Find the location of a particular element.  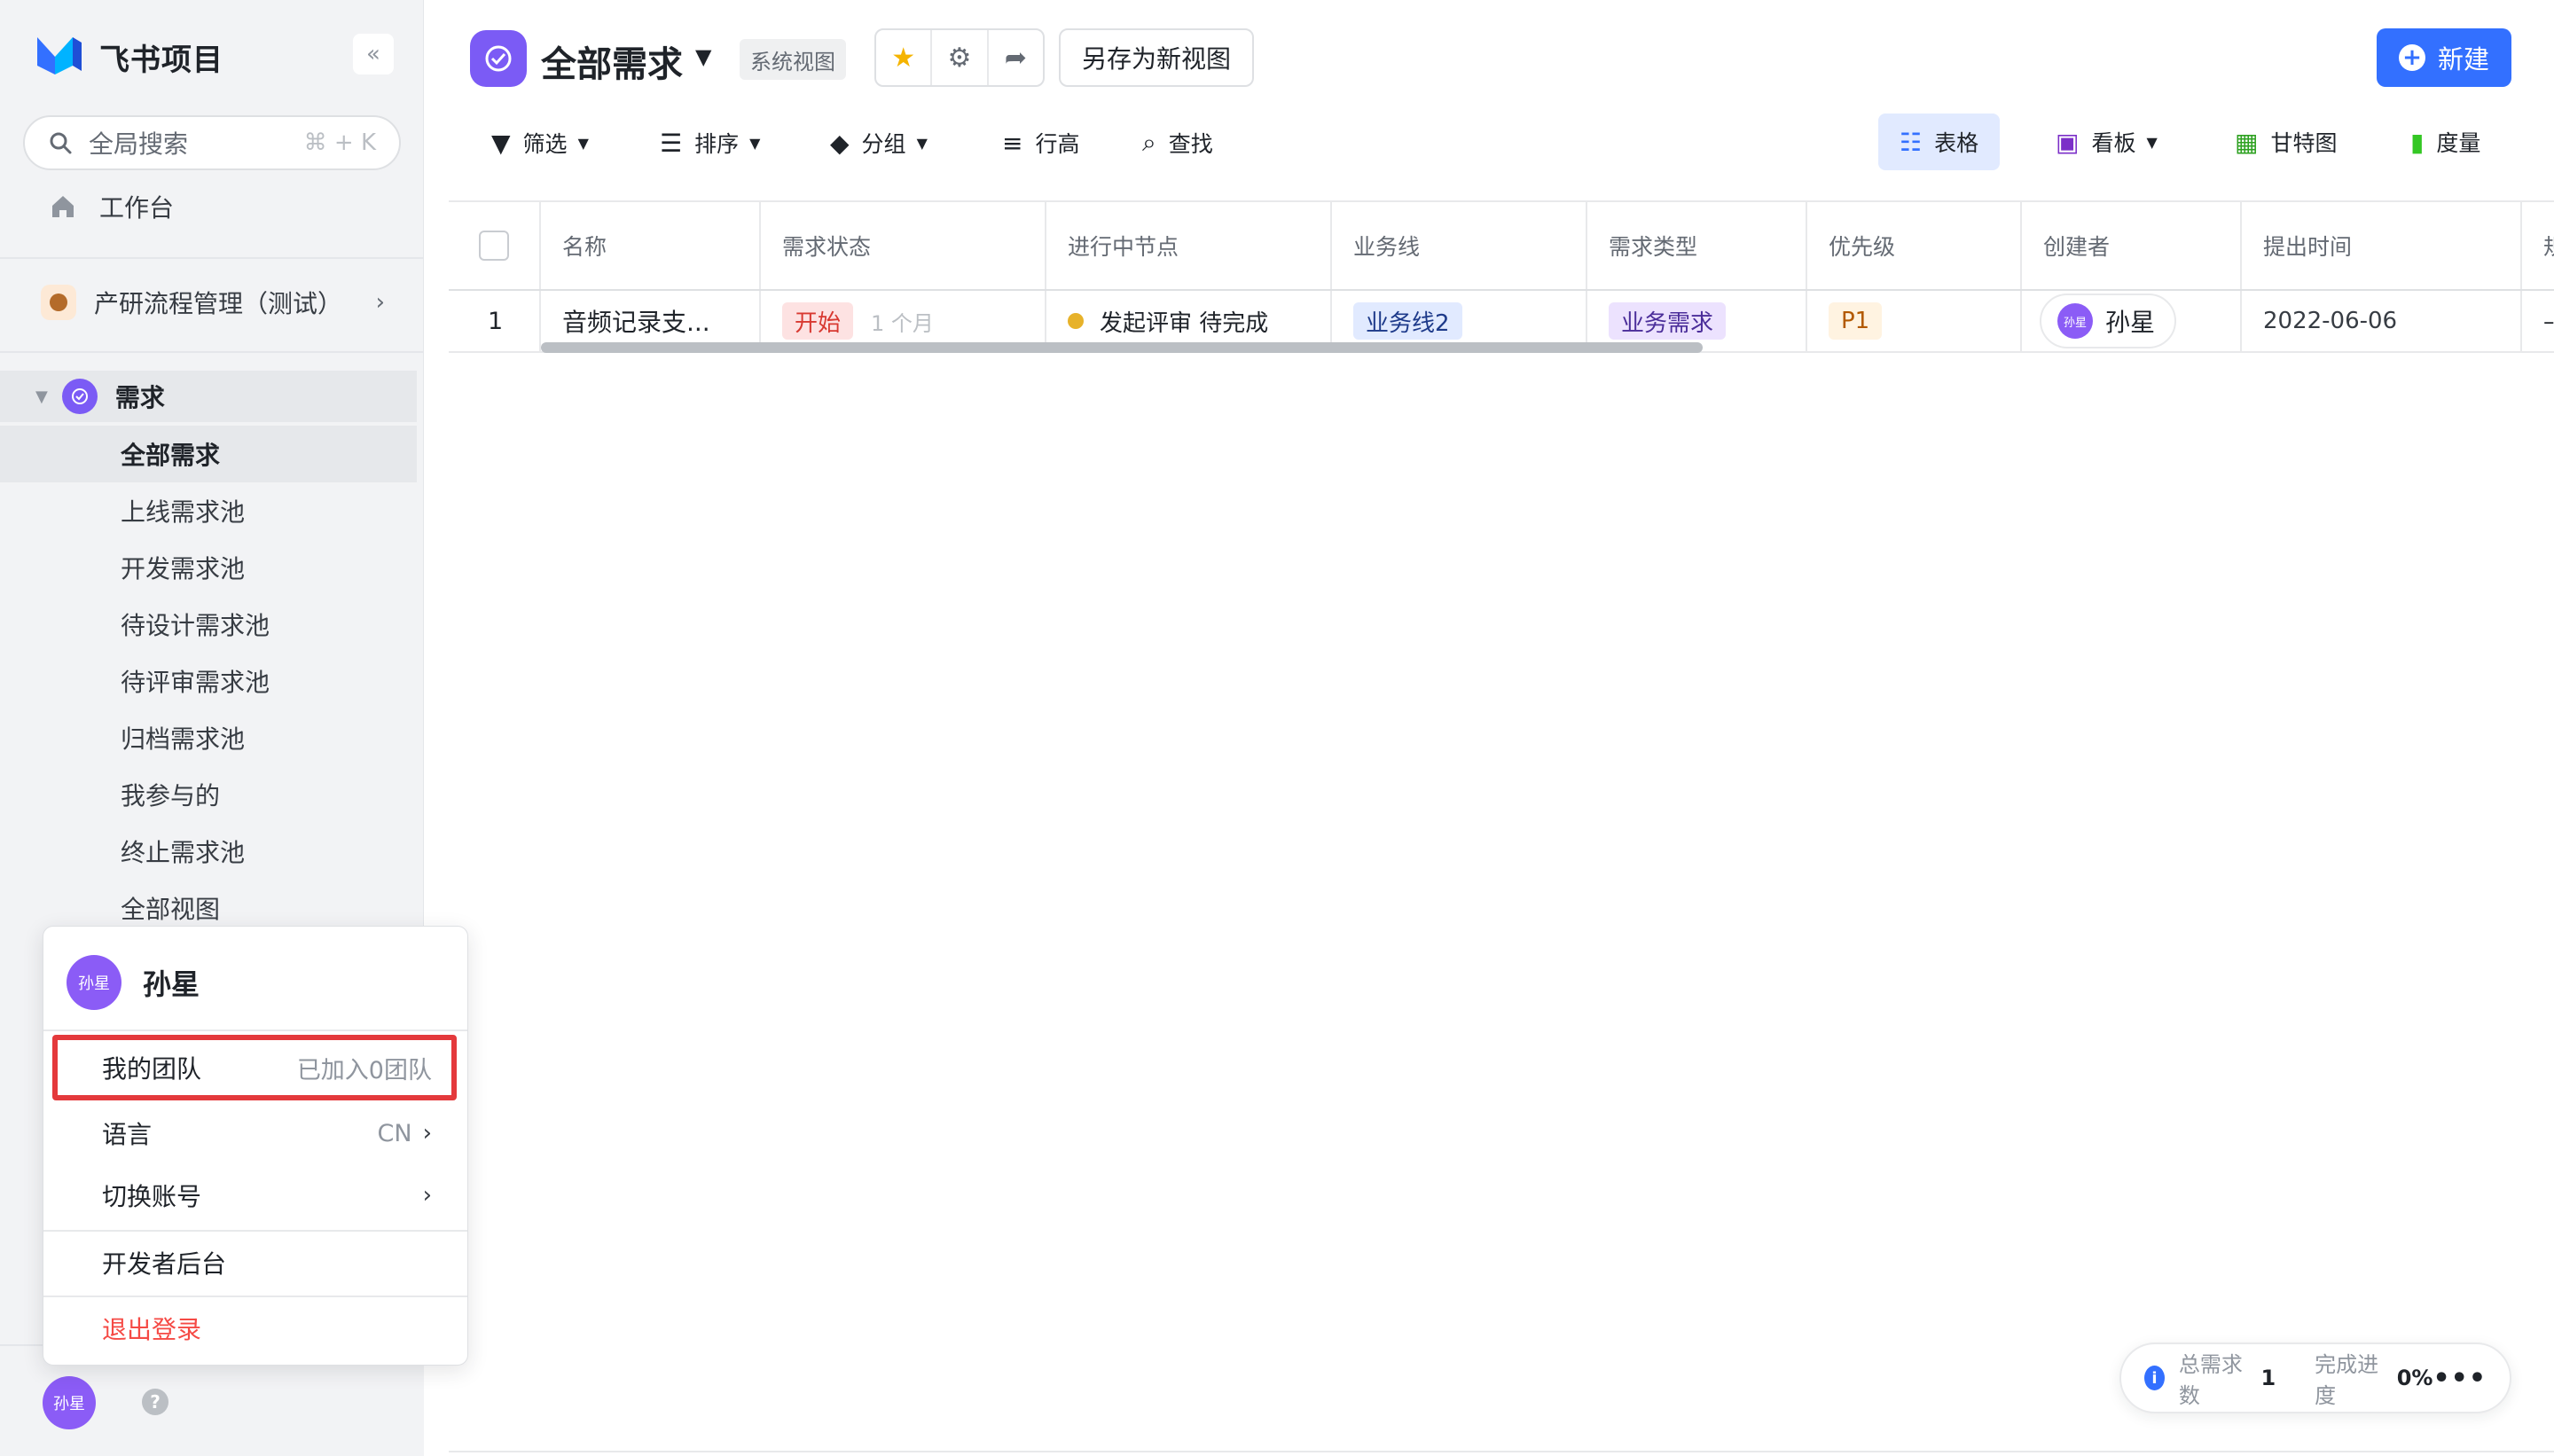

row-date: 2022-06-06 is located at coordinates (2382, 321).